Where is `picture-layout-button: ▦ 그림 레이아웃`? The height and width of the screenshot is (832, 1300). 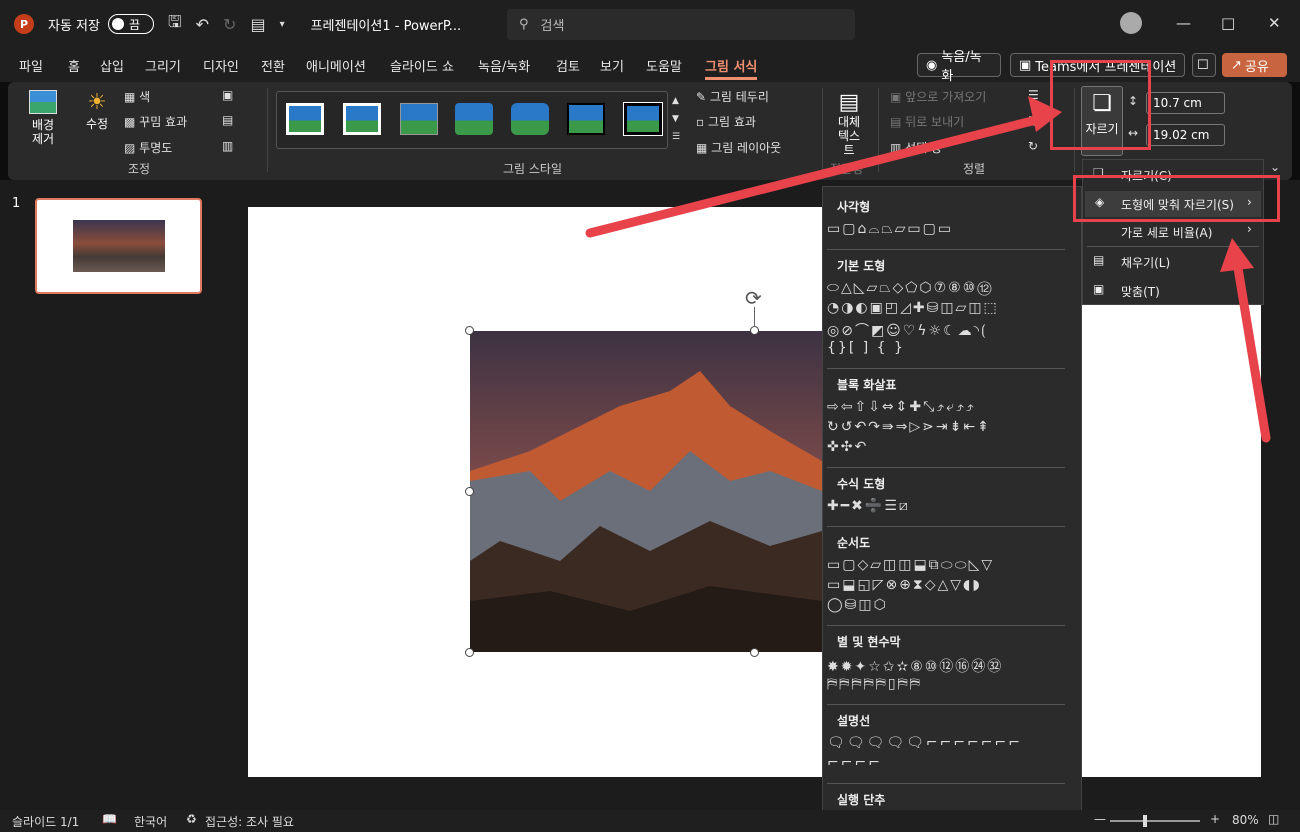 picture-layout-button: ▦ 그림 레이아웃 is located at coordinates (738, 147).